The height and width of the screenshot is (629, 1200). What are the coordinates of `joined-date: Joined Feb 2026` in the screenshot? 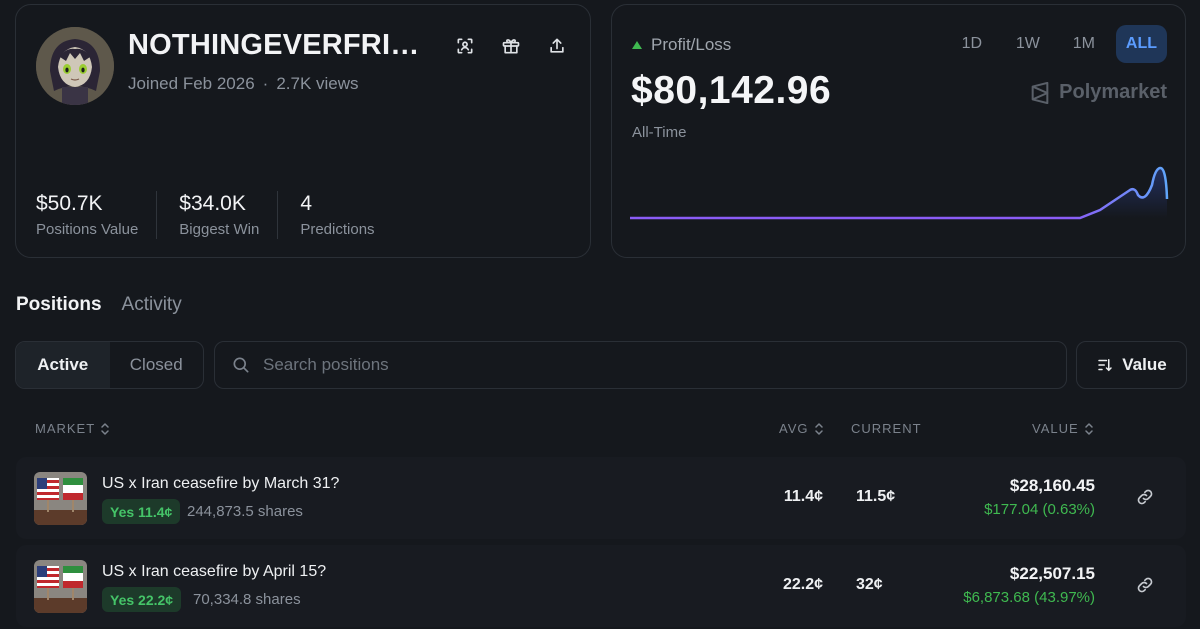 It's located at (191, 83).